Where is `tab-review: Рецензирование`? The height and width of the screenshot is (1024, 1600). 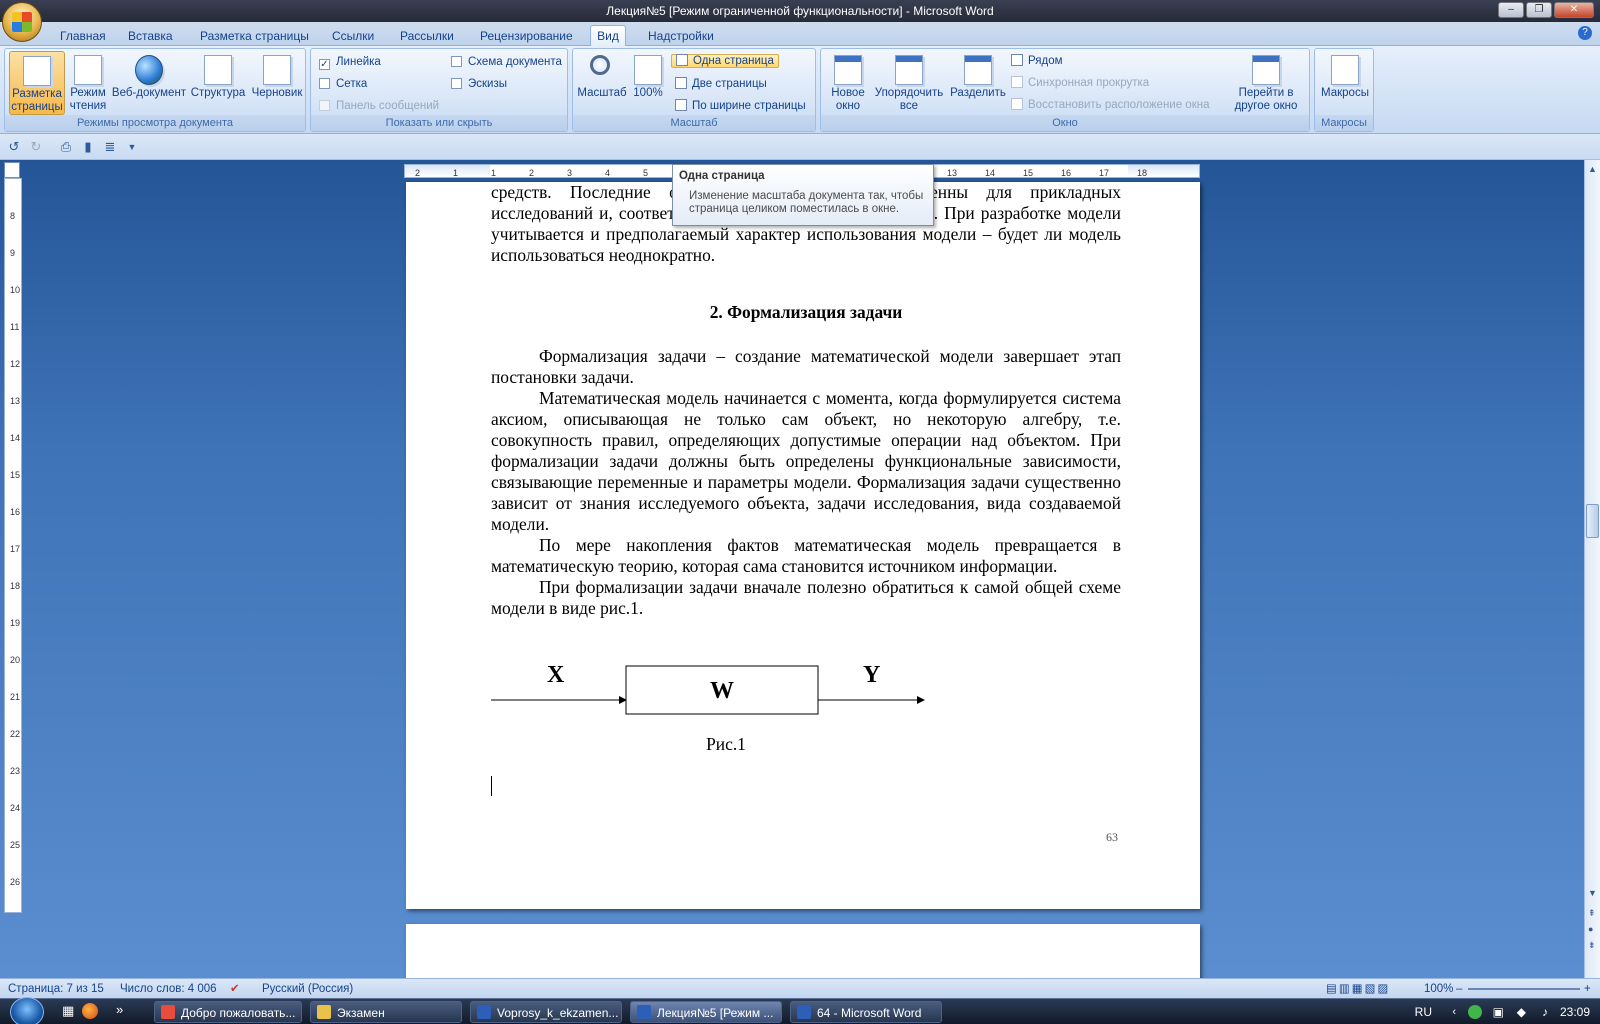
tab-review: Рецензирование is located at coordinates (526, 36).